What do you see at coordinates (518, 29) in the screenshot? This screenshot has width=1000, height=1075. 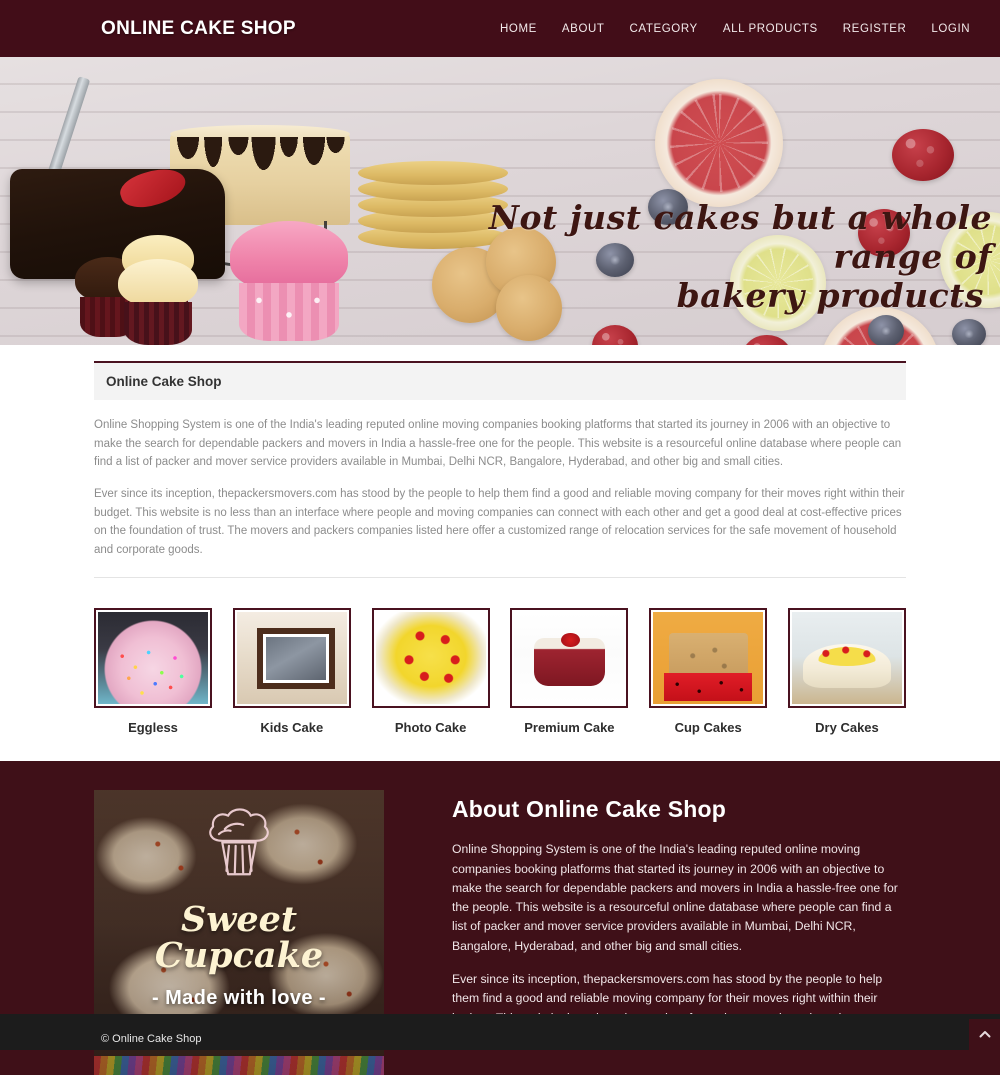 I see `nav-item-home: HOME` at bounding box center [518, 29].